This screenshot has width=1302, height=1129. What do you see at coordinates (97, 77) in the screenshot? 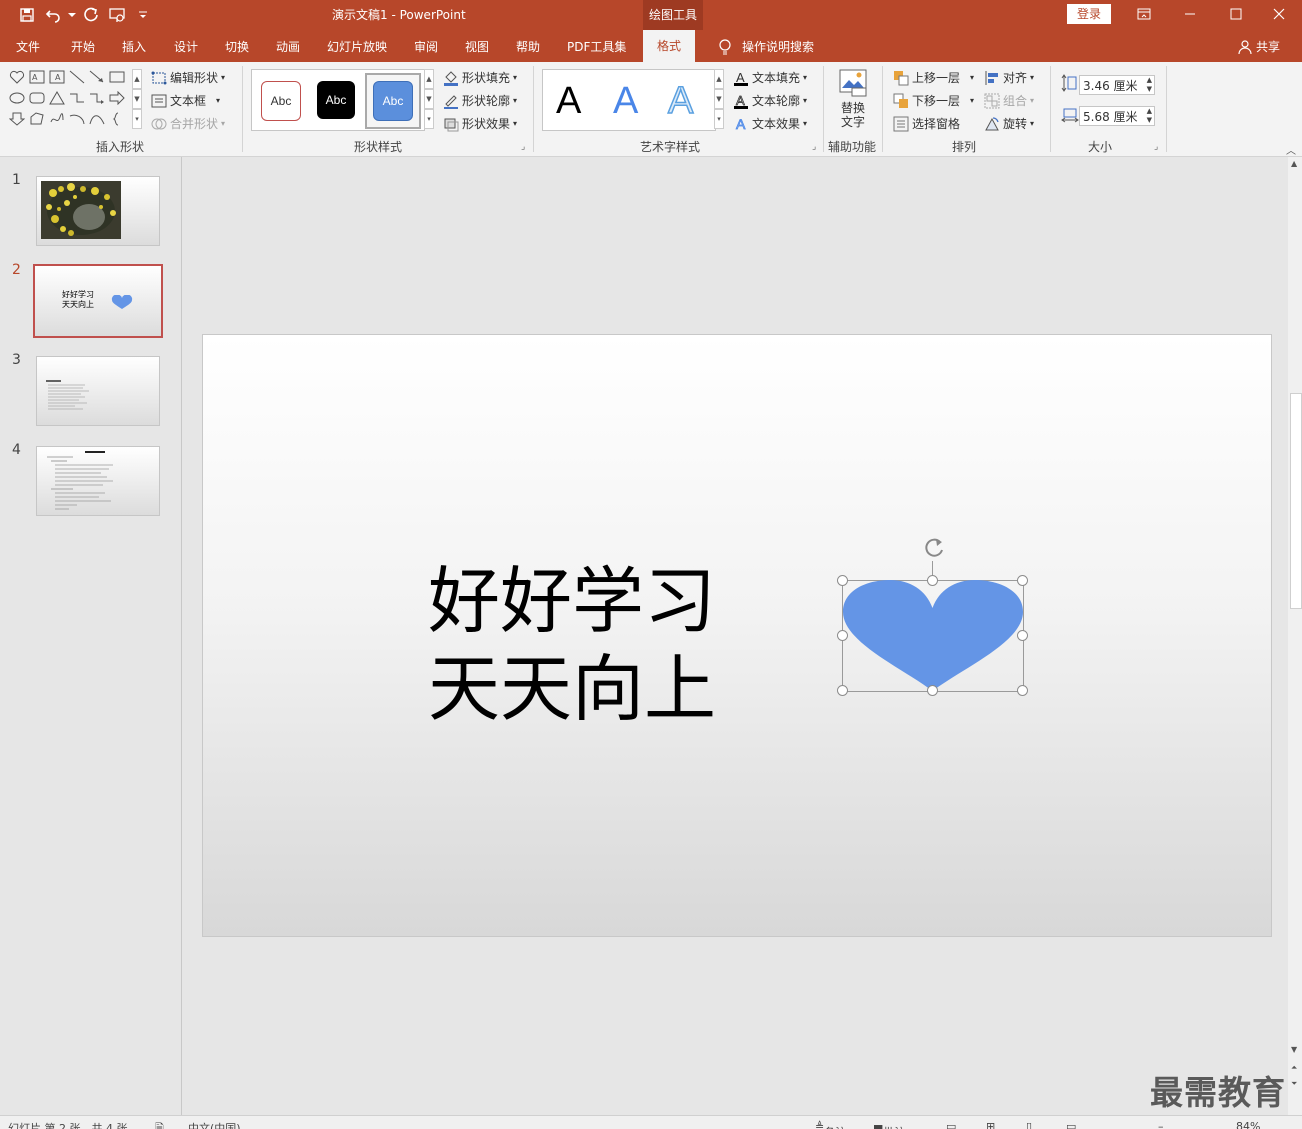
I see `arrow-line-shape-icon` at bounding box center [97, 77].